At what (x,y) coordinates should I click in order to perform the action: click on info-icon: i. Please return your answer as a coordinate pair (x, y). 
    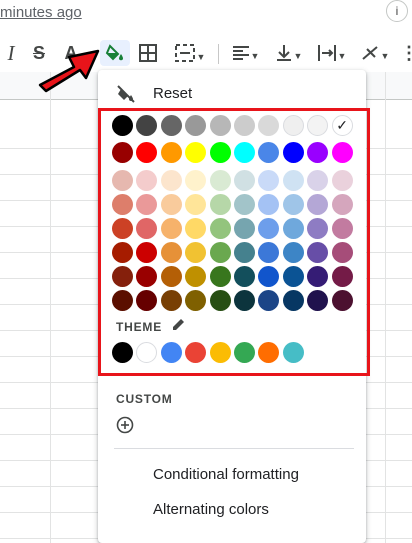
    Looking at the image, I should click on (397, 11).